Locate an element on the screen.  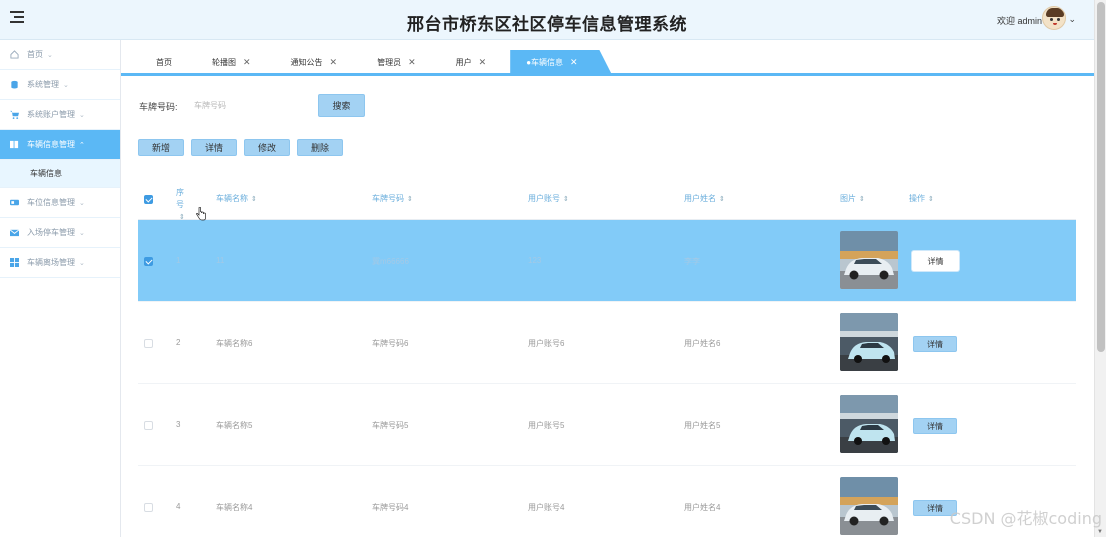
column-header-image: 图片 ⇕ is located at coordinates (852, 198).